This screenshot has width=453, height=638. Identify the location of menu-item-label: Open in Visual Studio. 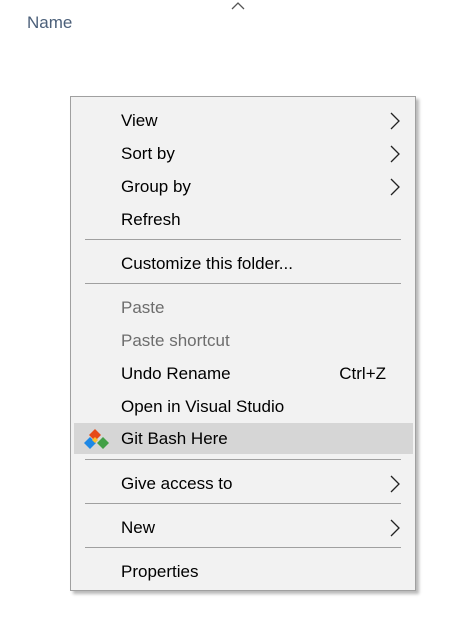
(203, 406).